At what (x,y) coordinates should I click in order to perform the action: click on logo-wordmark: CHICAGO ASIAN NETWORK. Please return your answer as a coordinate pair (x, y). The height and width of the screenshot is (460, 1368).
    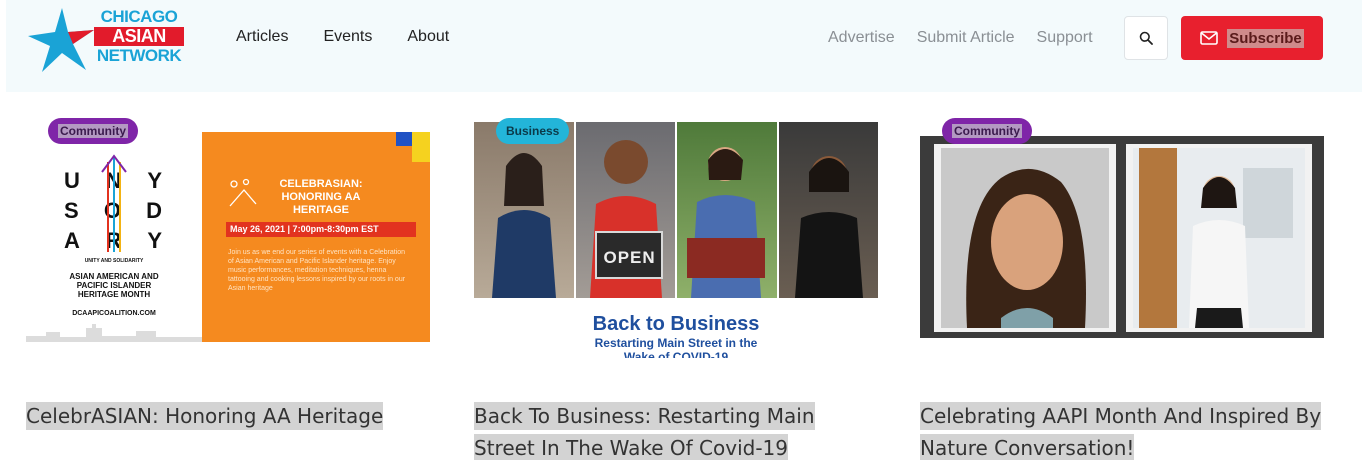
    Looking at the image, I should click on (139, 36).